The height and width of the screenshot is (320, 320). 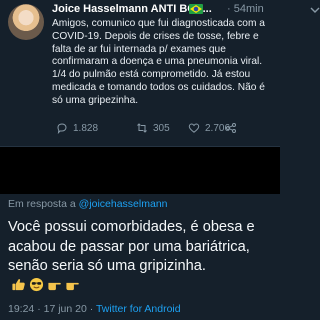 I want to click on reply-to-handle: @joicehasselmann, so click(x=123, y=204).